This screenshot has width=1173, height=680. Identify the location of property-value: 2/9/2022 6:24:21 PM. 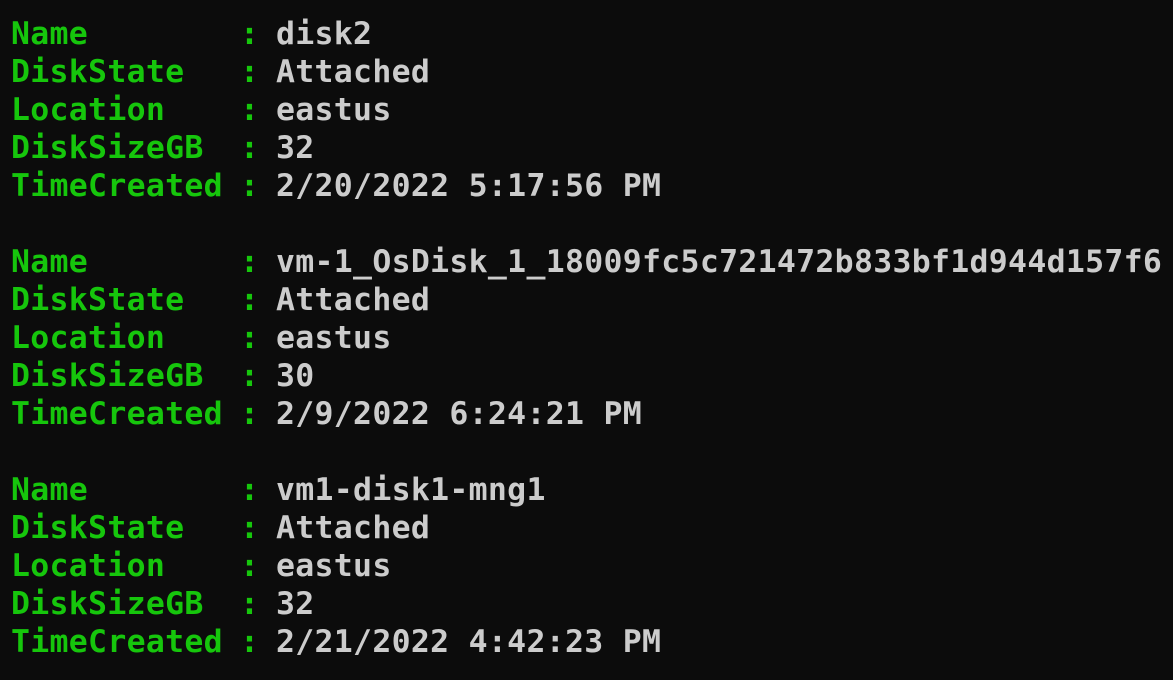
(459, 414).